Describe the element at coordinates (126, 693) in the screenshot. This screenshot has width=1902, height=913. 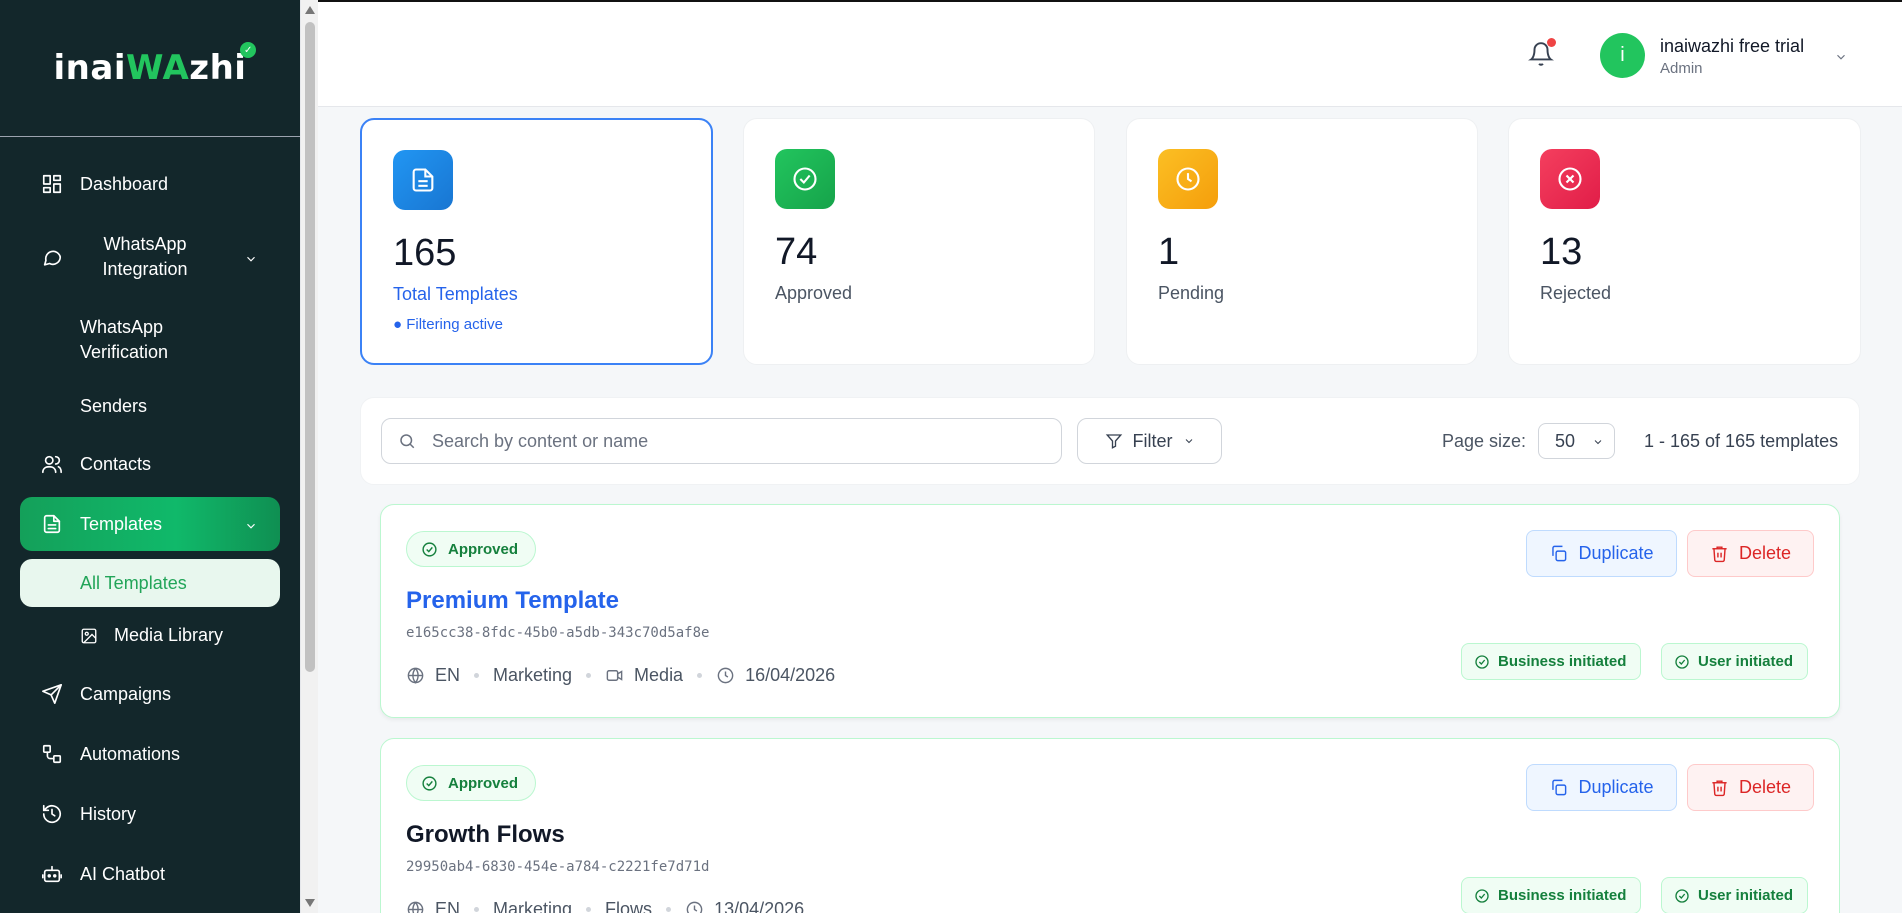
I see `sidebar-item-label: Campaigns` at that location.